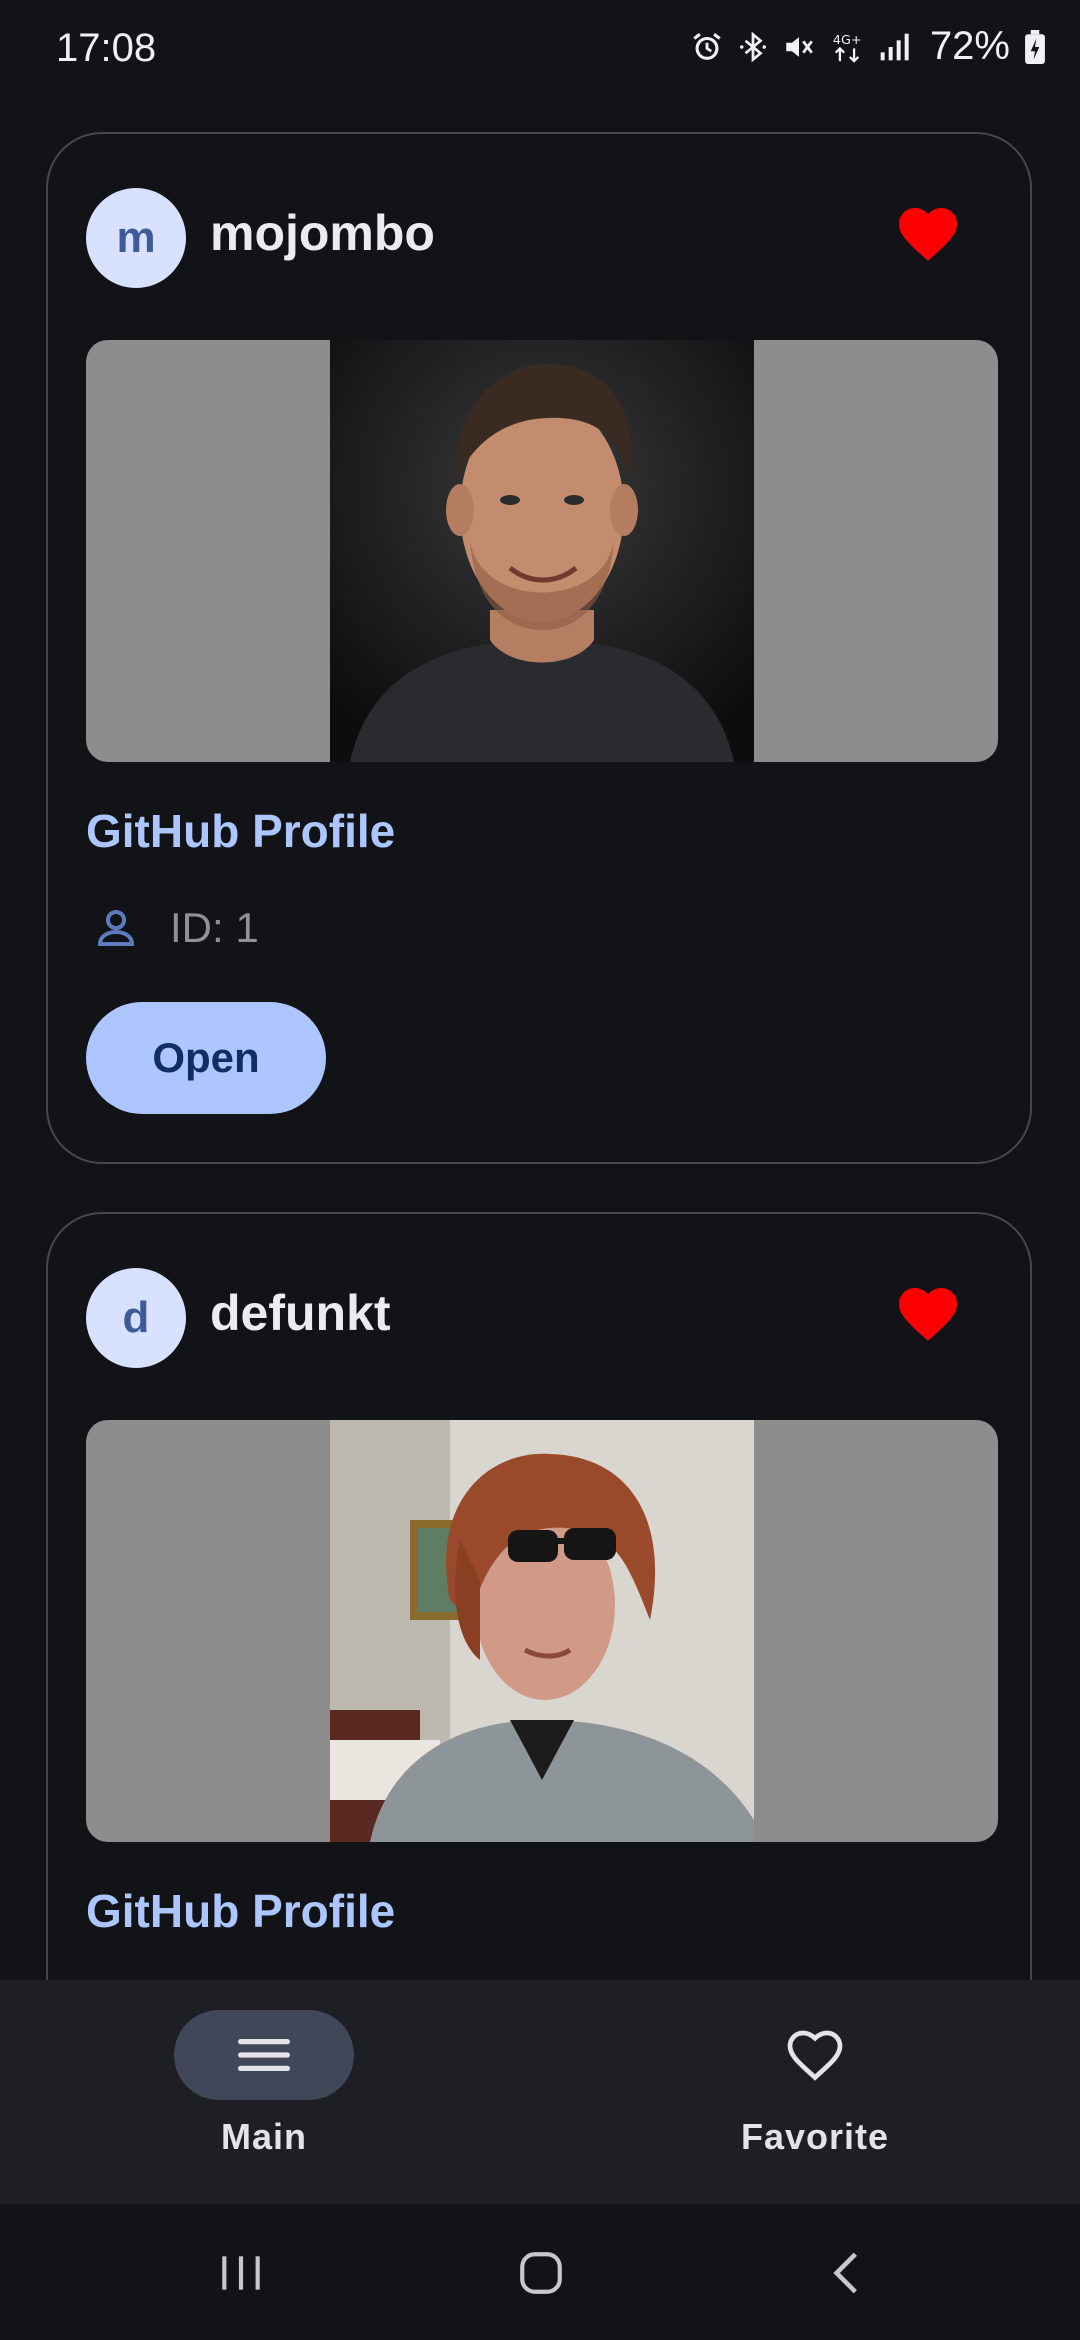 Image resolution: width=1080 pixels, height=2340 pixels. I want to click on nav-main-indicator, so click(264, 2055).